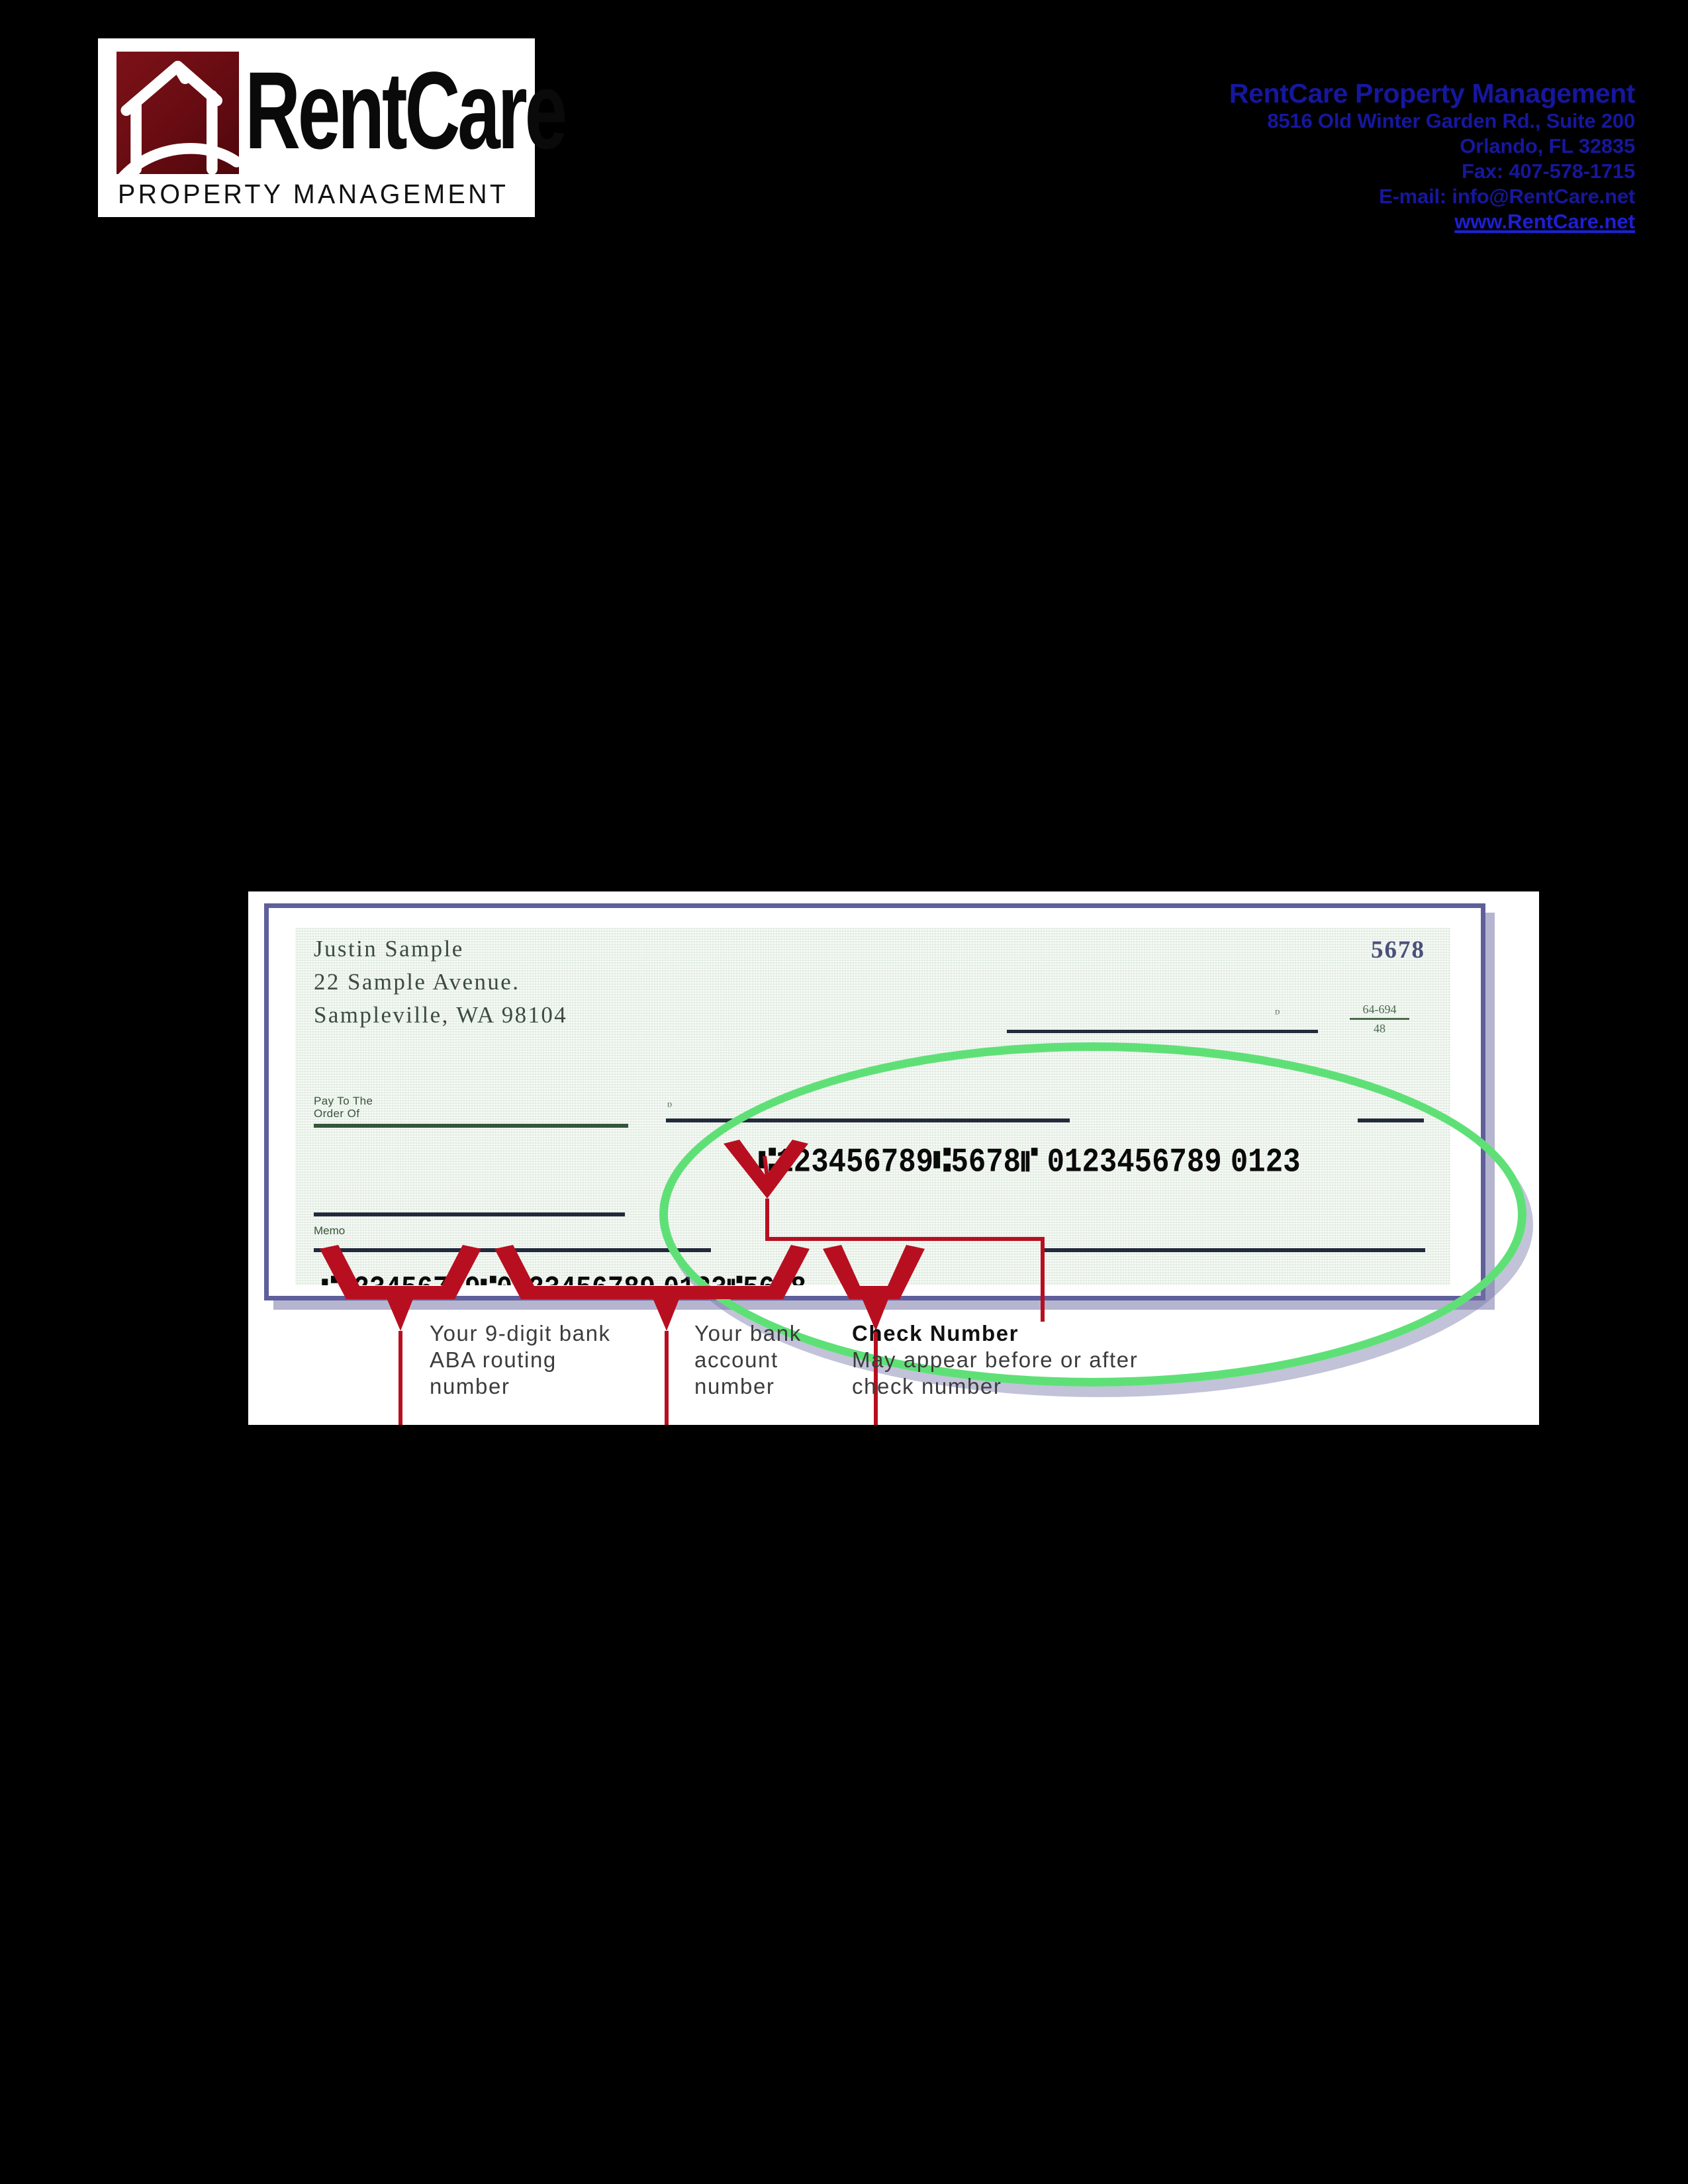 This screenshot has width=1688, height=2184. I want to click on caption-routing-line2: ABA routing, so click(493, 1359).